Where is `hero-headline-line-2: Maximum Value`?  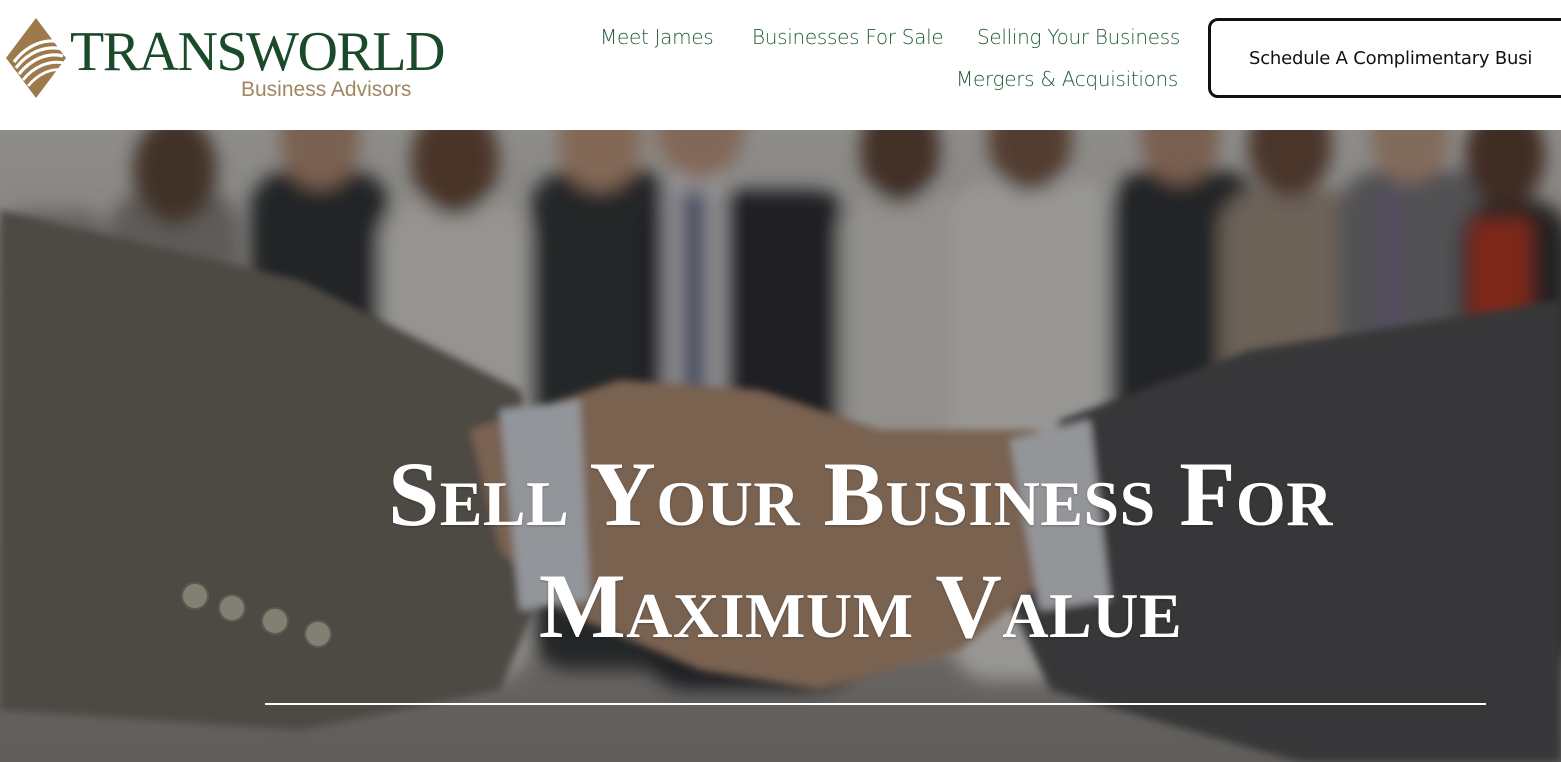
hero-headline-line-2: Maximum Value is located at coordinates (860, 606).